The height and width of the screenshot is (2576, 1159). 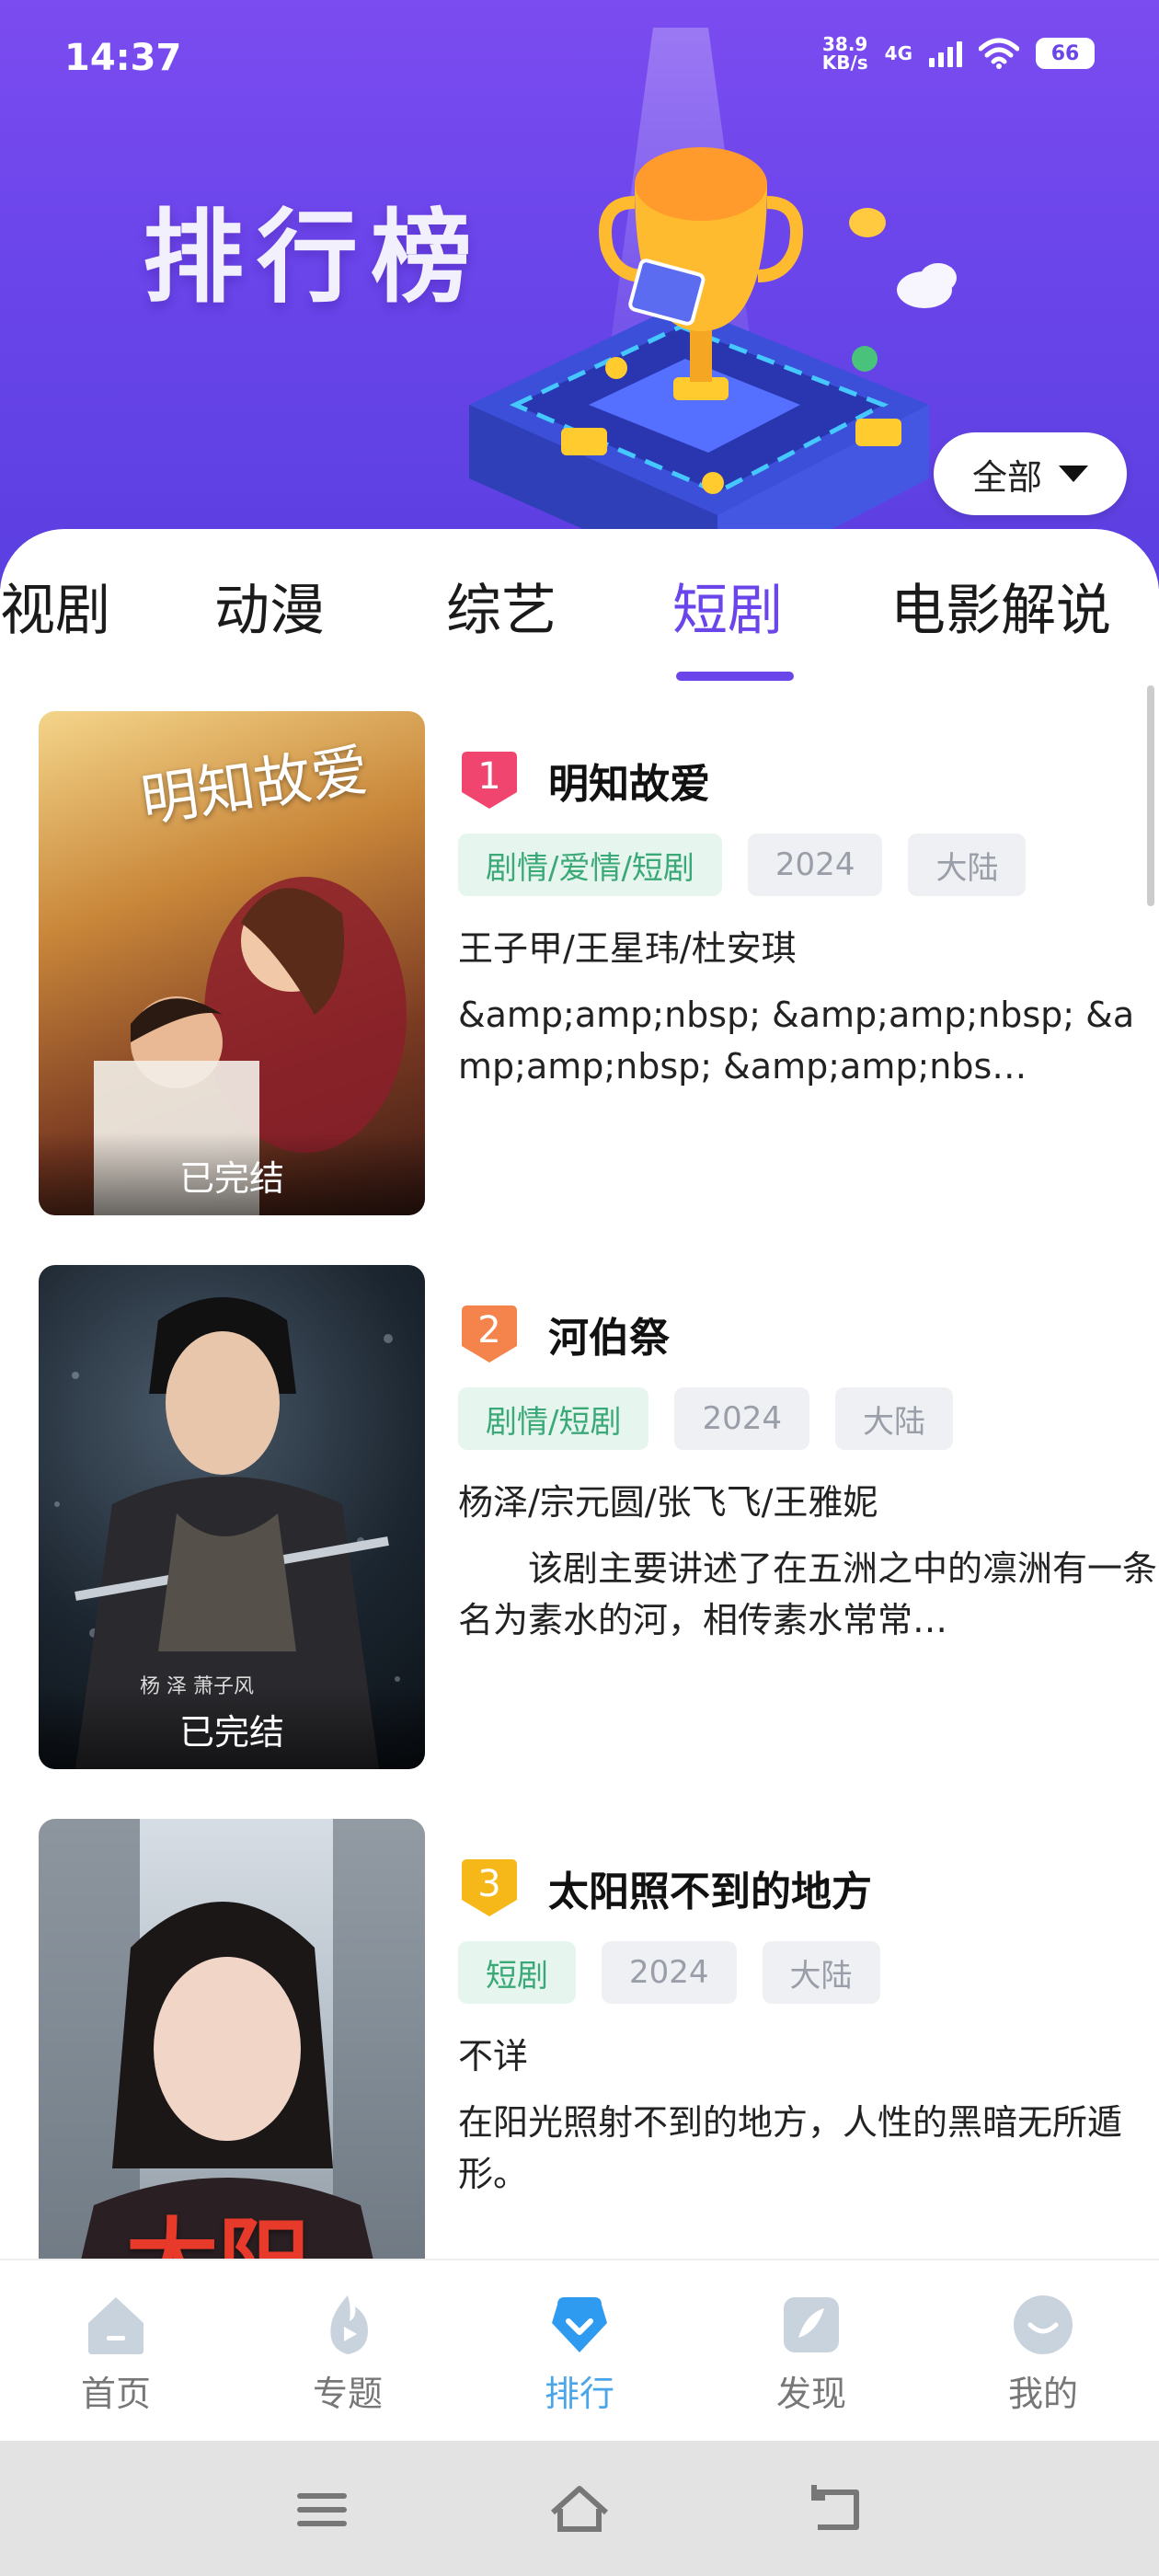 What do you see at coordinates (627, 949) in the screenshot?
I see `cast-text: 王子甲/王星玮/杜安琪` at bounding box center [627, 949].